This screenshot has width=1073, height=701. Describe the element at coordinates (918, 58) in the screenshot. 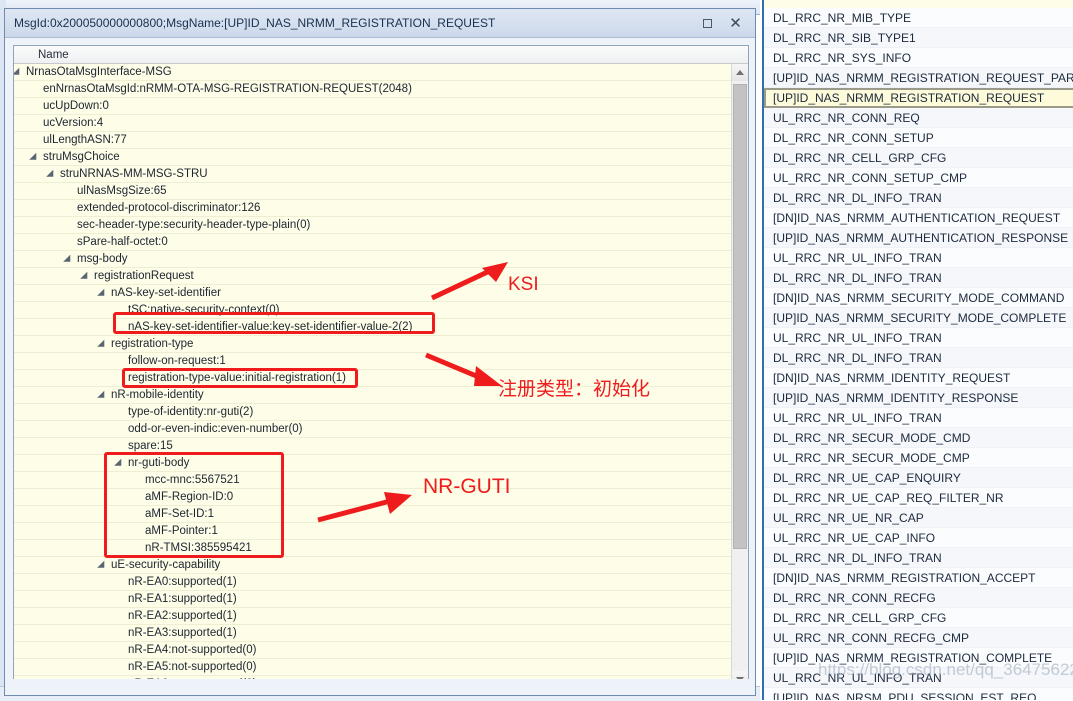

I see `message-list-item: DL_RRC_NR_SYS_INFO` at that location.